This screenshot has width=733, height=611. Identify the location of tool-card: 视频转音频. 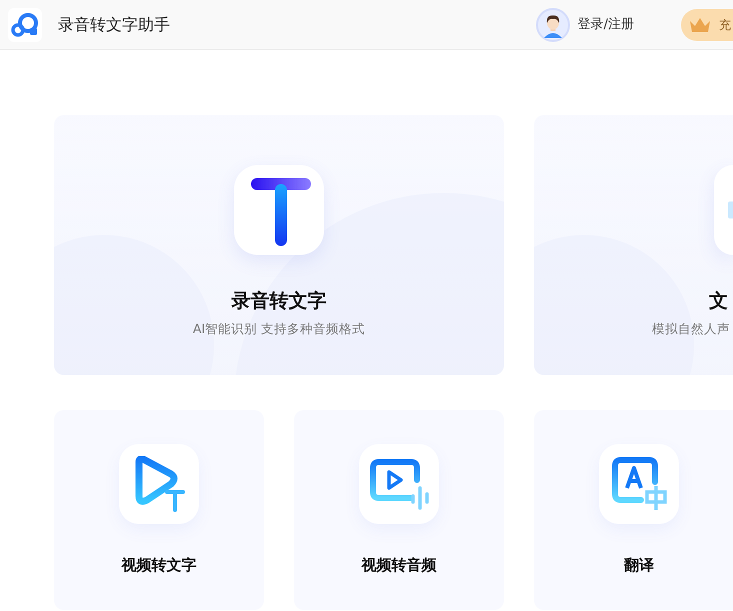
(399, 510).